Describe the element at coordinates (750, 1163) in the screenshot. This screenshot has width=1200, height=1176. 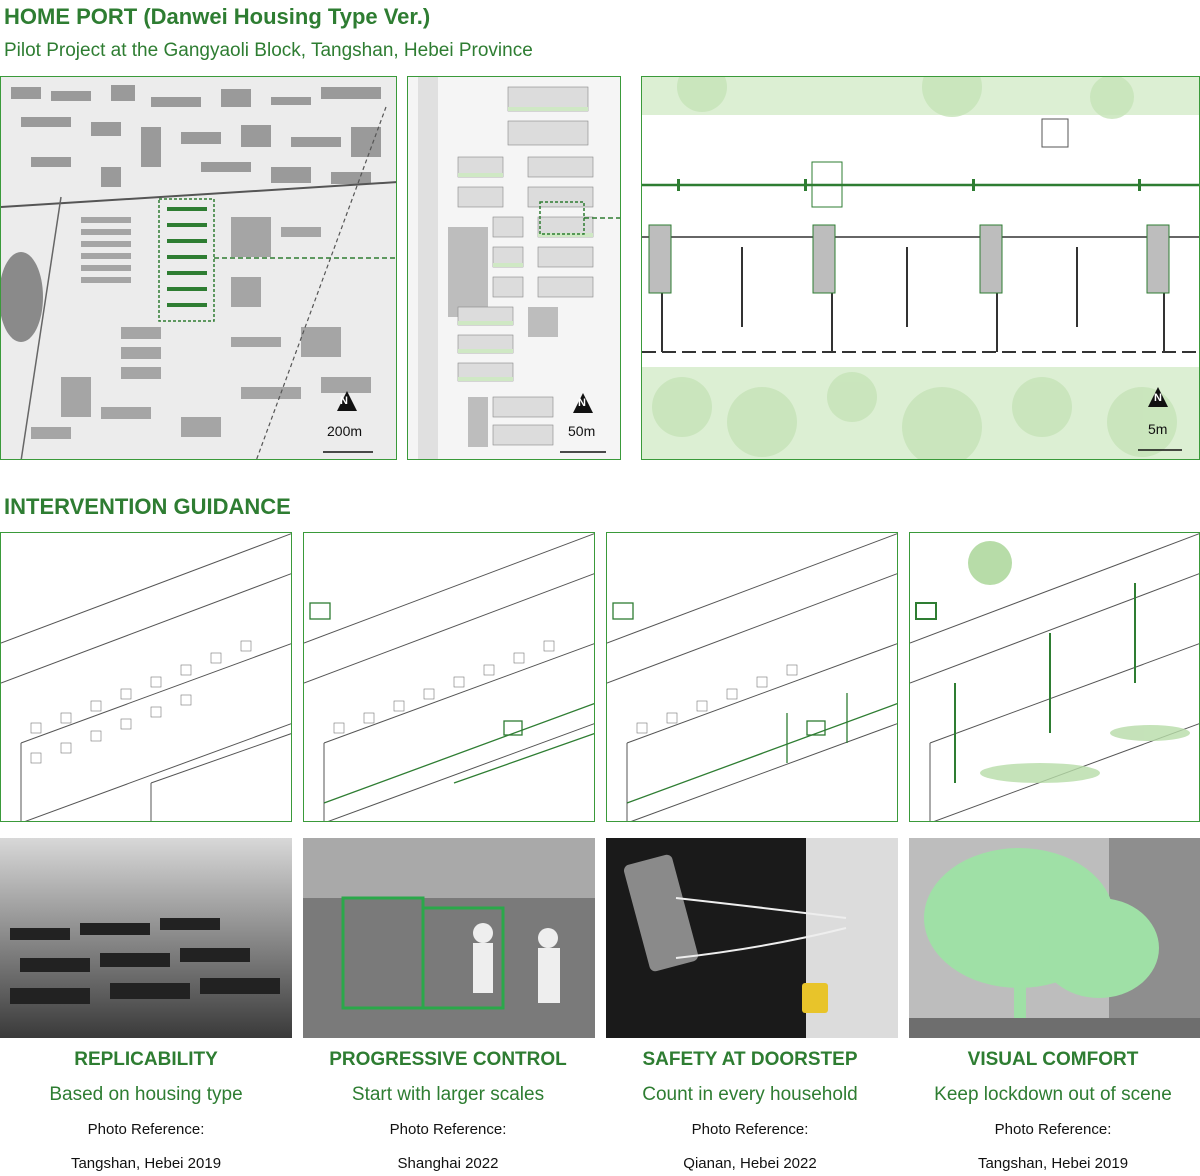
I see `caption-ref-place: Qianan, Hebei 2022` at that location.